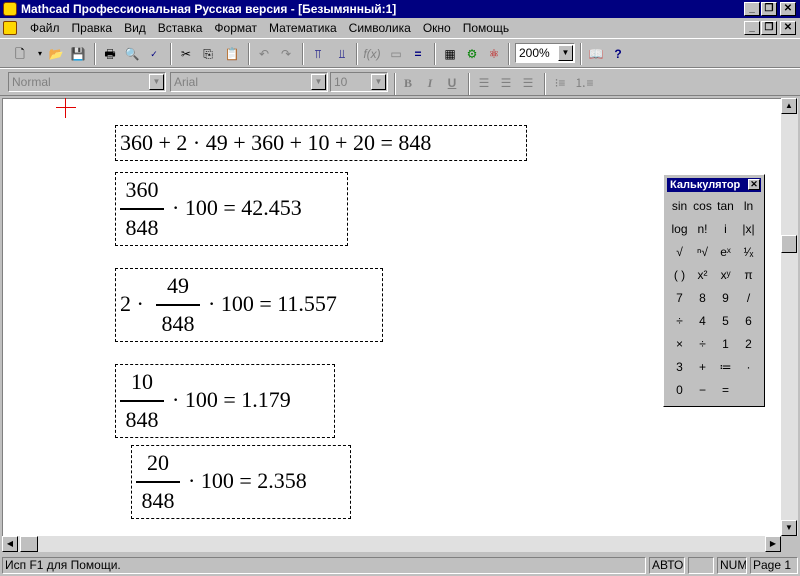  What do you see at coordinates (87, 82) in the screenshot?
I see `style-select: Normal ▼` at bounding box center [87, 82].